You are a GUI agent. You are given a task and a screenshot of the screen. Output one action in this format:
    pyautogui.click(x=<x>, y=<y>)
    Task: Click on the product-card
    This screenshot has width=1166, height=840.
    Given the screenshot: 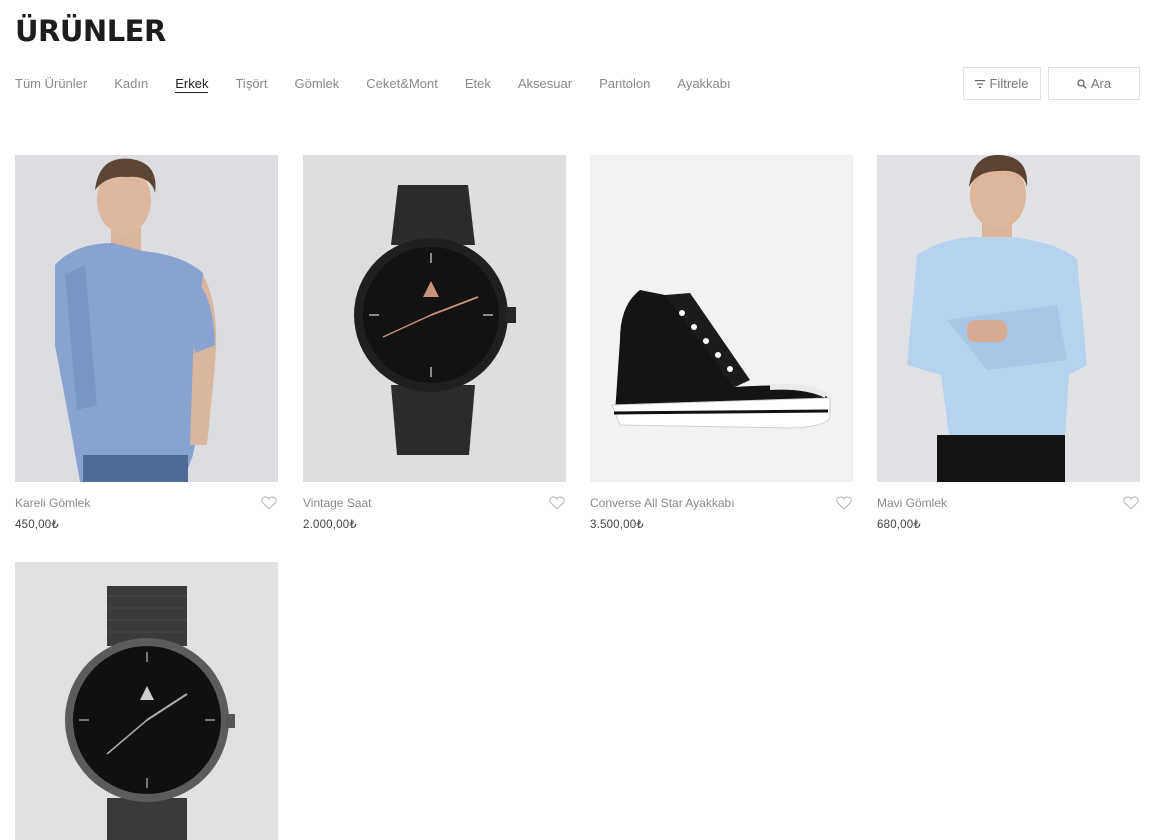 What is the action you would take?
    pyautogui.click(x=146, y=701)
    